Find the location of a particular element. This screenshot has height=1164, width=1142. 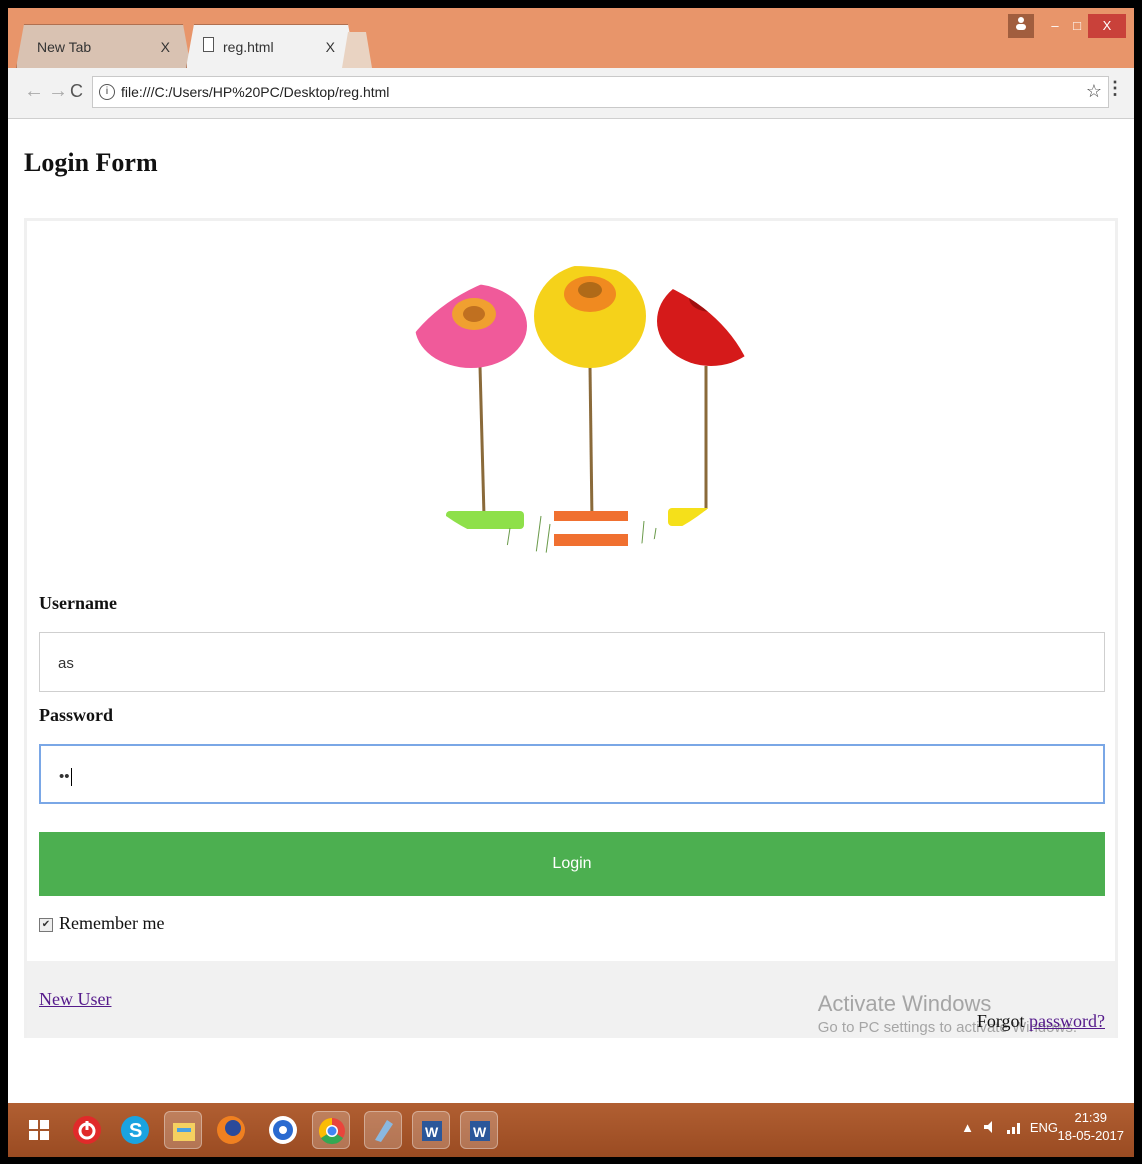

username-input: as is located at coordinates (572, 662).